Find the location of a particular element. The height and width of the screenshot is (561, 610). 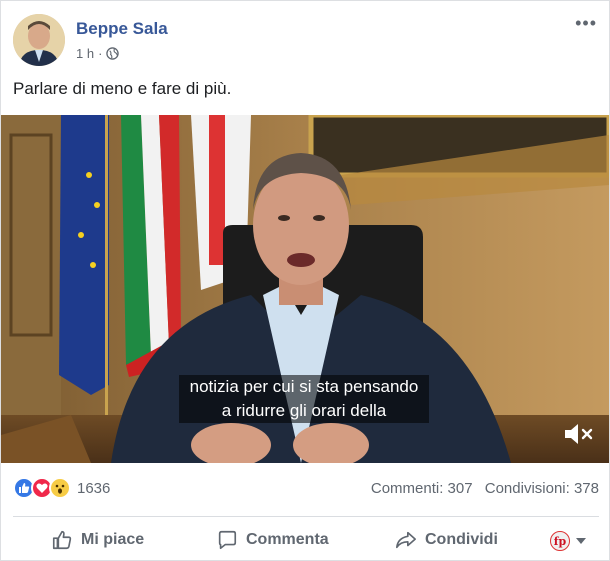

shares-count: Condivisioni: 378 is located at coordinates (542, 488).